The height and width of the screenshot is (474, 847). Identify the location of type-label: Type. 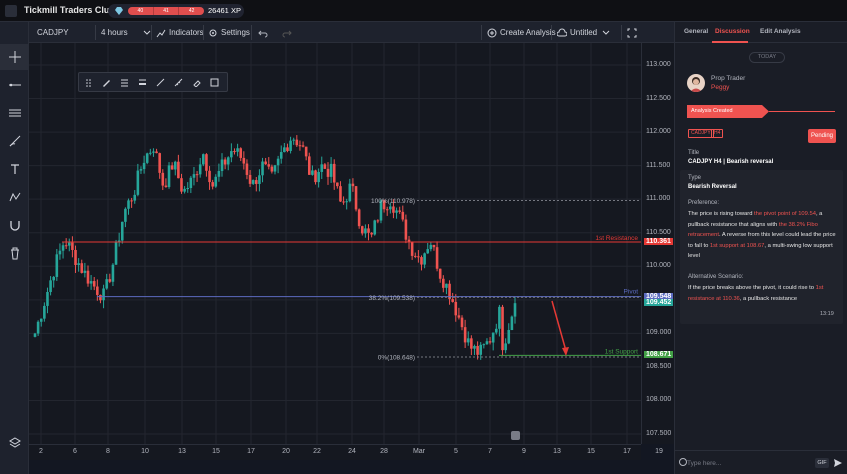
(695, 178).